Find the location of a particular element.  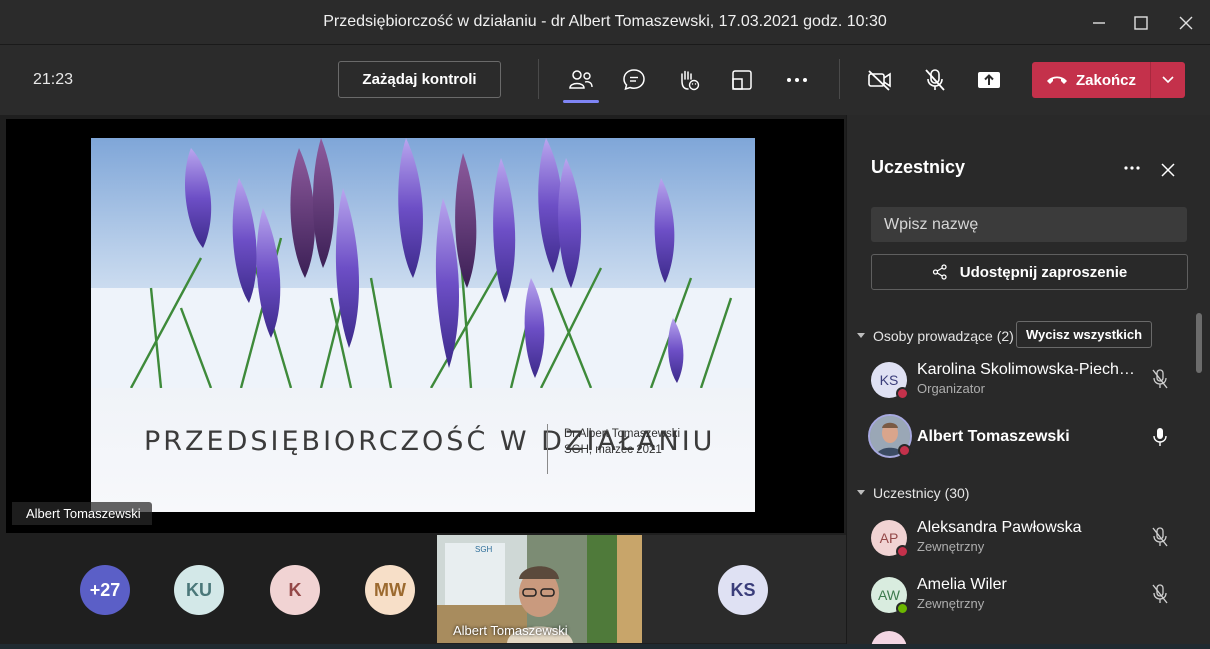

breakout-rooms-icon is located at coordinates (742, 80).